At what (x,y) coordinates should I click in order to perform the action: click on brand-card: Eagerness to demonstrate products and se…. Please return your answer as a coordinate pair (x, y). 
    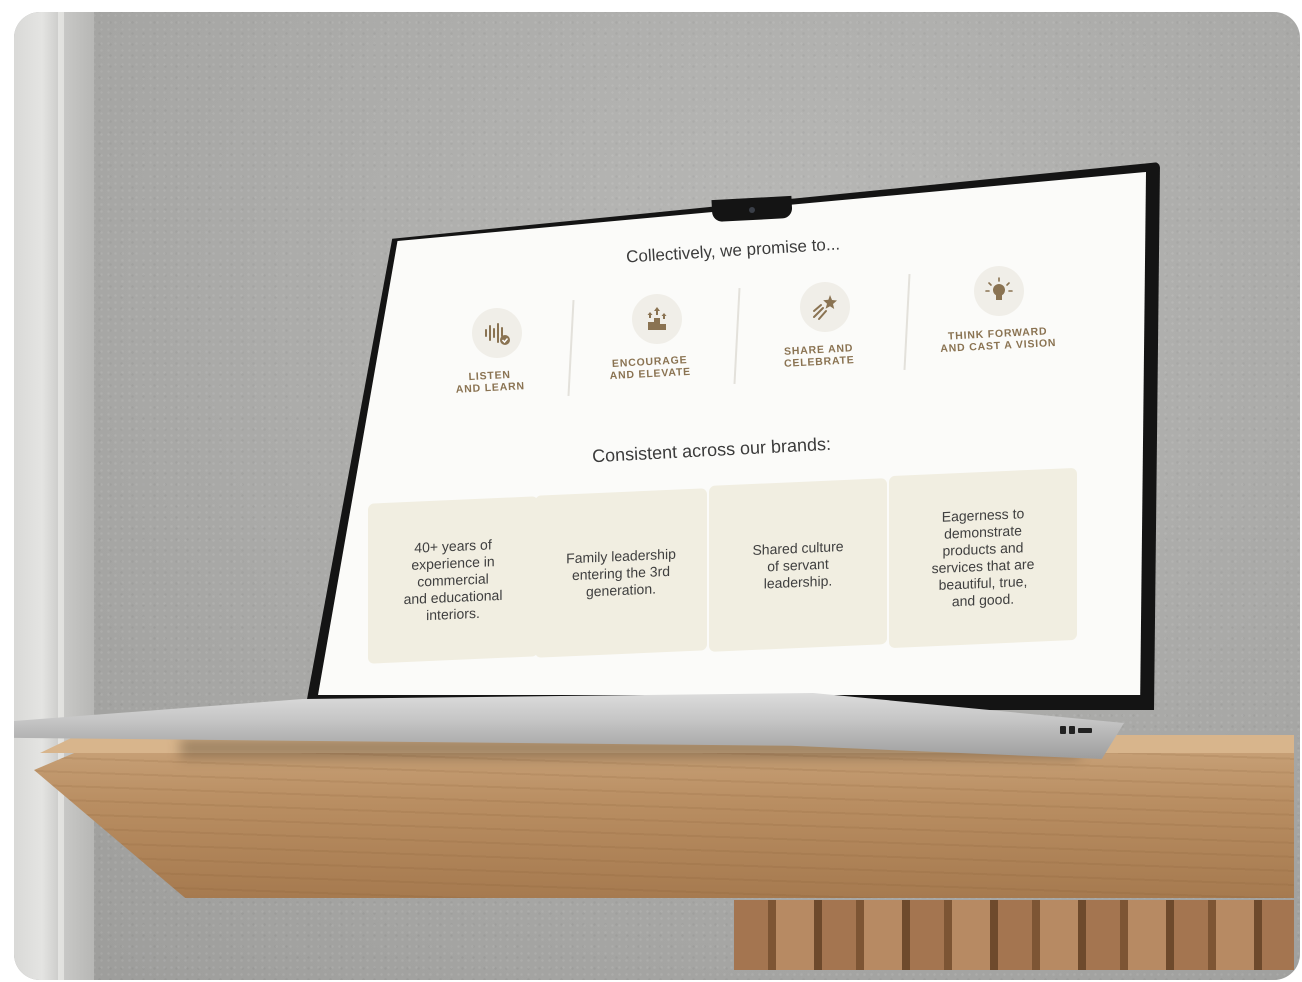
    Looking at the image, I should click on (983, 558).